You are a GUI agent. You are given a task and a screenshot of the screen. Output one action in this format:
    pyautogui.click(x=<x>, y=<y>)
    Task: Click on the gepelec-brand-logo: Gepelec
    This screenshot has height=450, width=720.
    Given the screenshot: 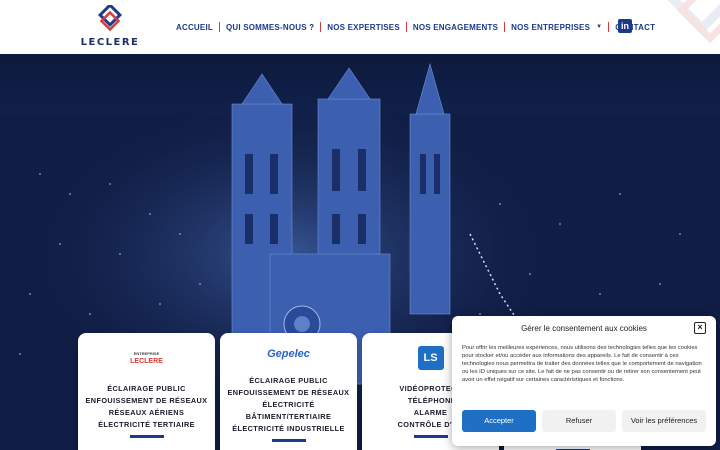 What is the action you would take?
    pyautogui.click(x=288, y=354)
    